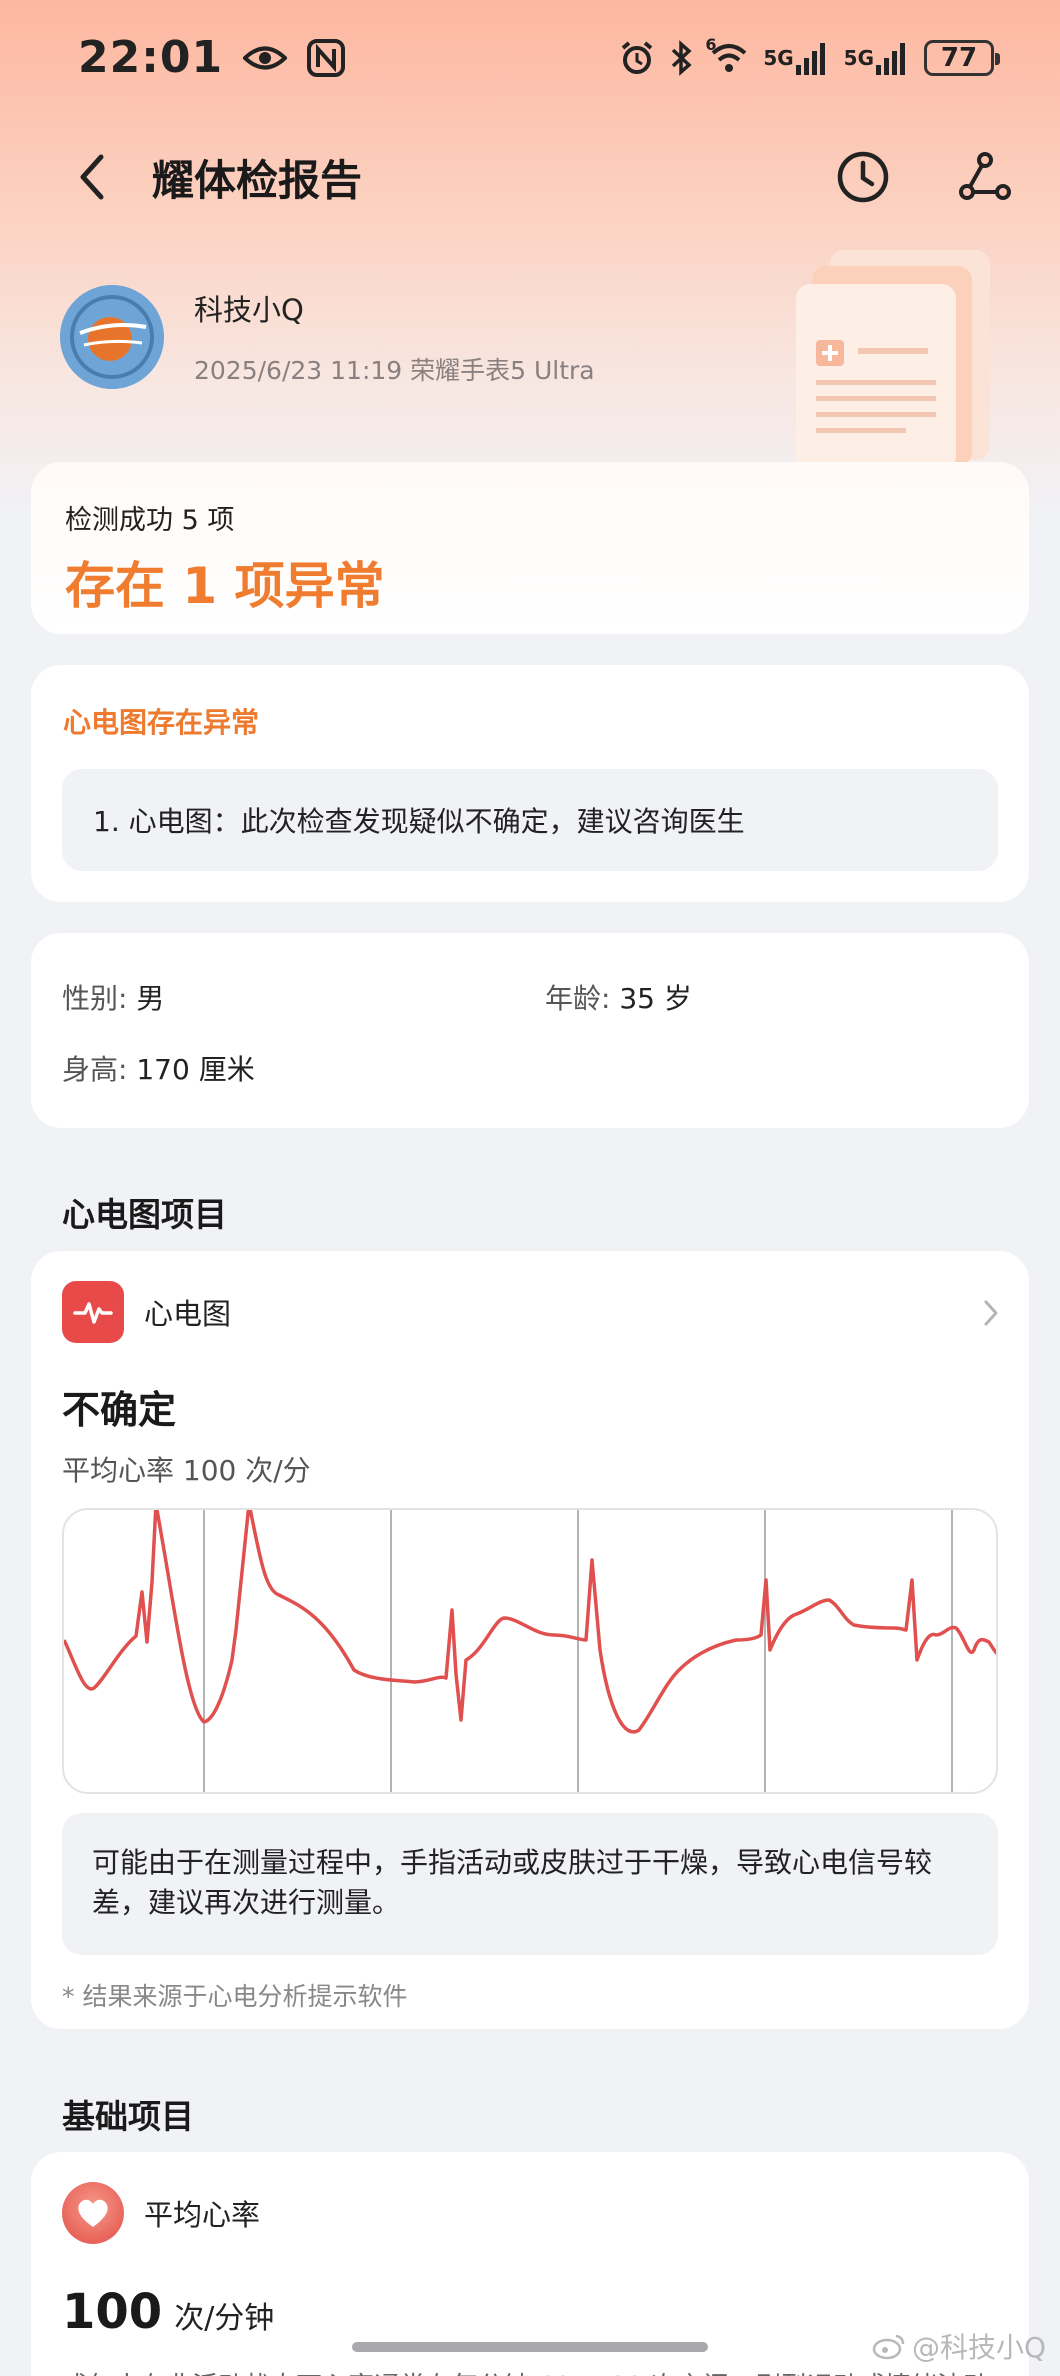  I want to click on detected-count: 检测成功 5 项, so click(150, 520).